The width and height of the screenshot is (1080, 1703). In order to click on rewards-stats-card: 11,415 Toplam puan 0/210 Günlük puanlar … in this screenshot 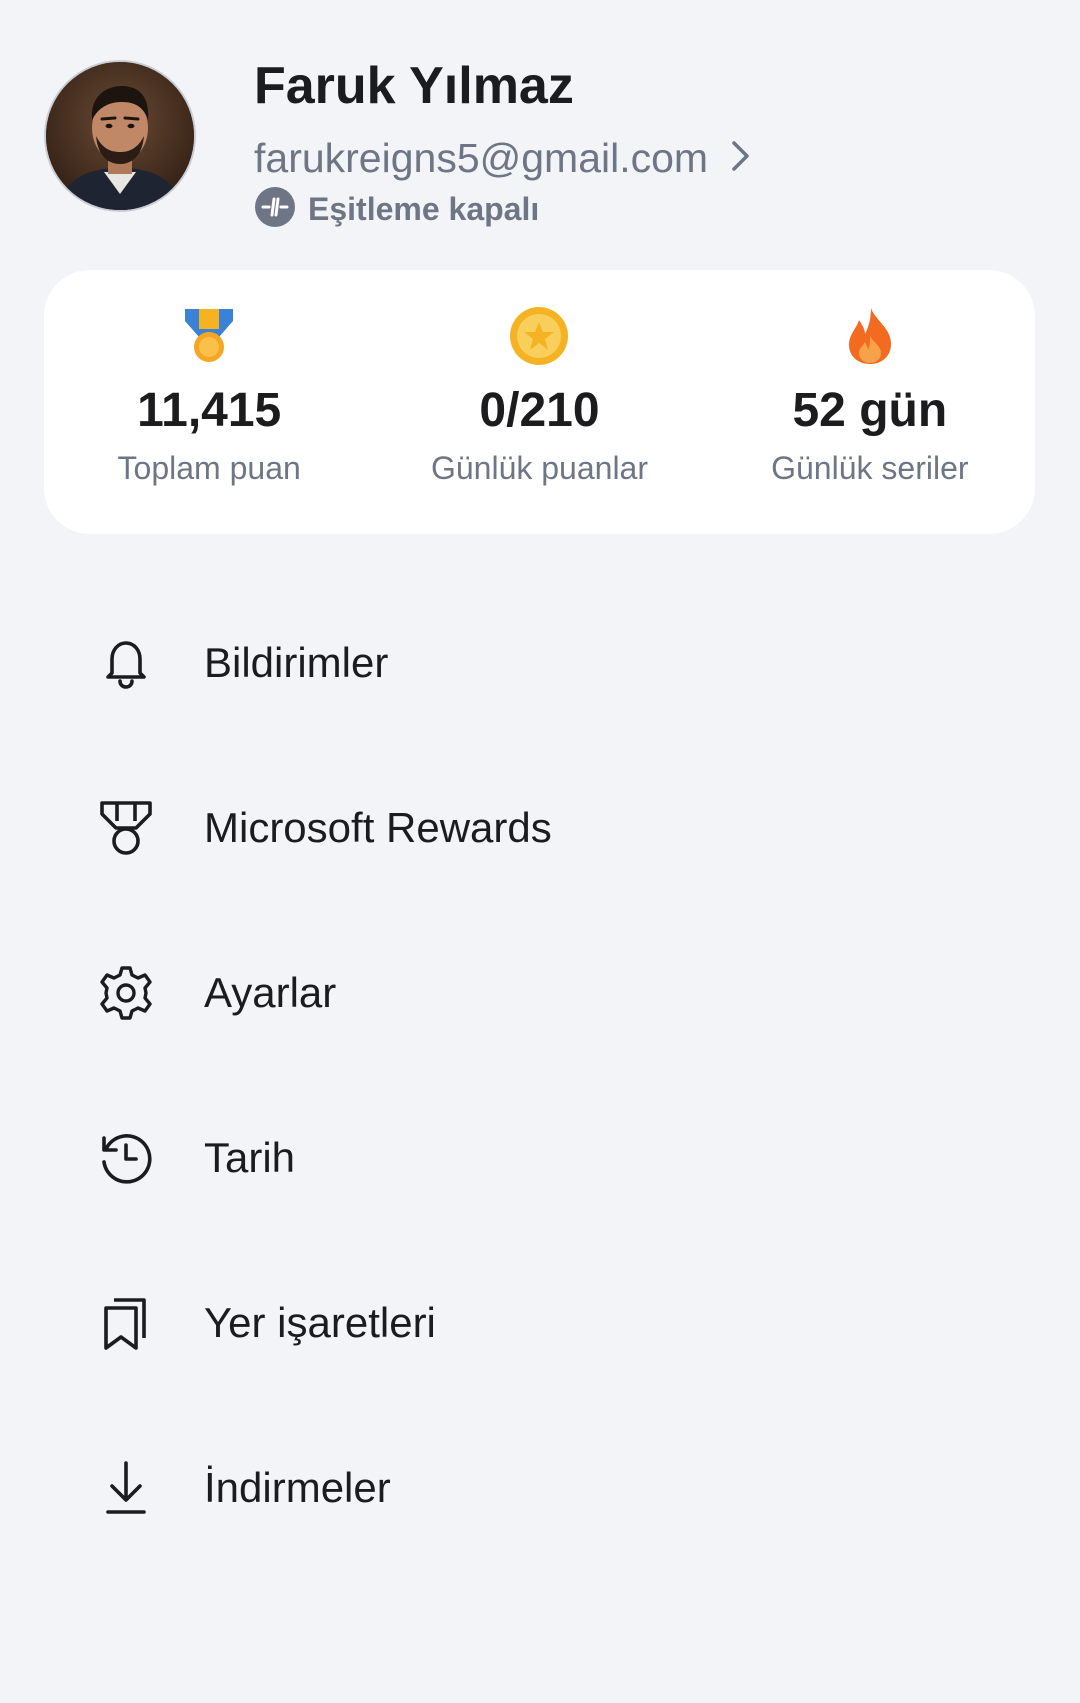, I will do `click(539, 402)`.